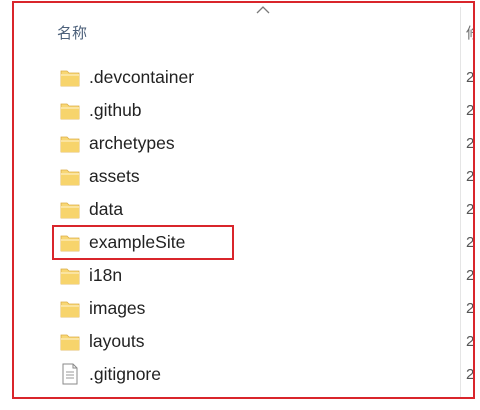 The width and height of the screenshot is (480, 410). What do you see at coordinates (117, 340) in the screenshot?
I see `file-name: layouts` at bounding box center [117, 340].